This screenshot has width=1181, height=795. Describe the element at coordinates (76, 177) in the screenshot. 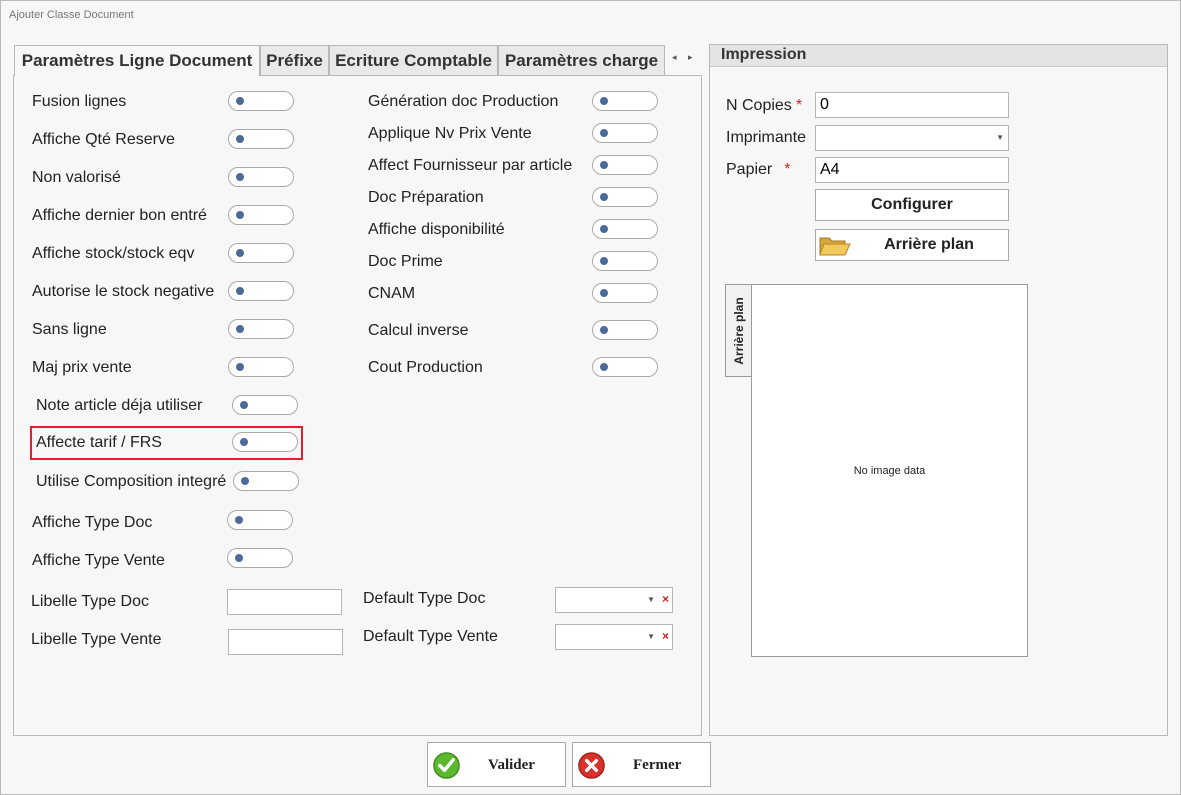

I see `label-non-valorise: Non valorisé` at that location.